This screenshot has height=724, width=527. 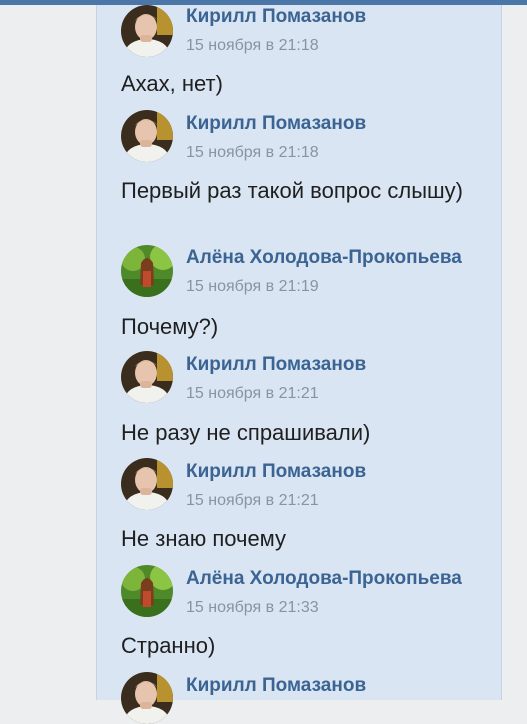 What do you see at coordinates (172, 83) in the screenshot?
I see `message-text: Ахах, нет)` at bounding box center [172, 83].